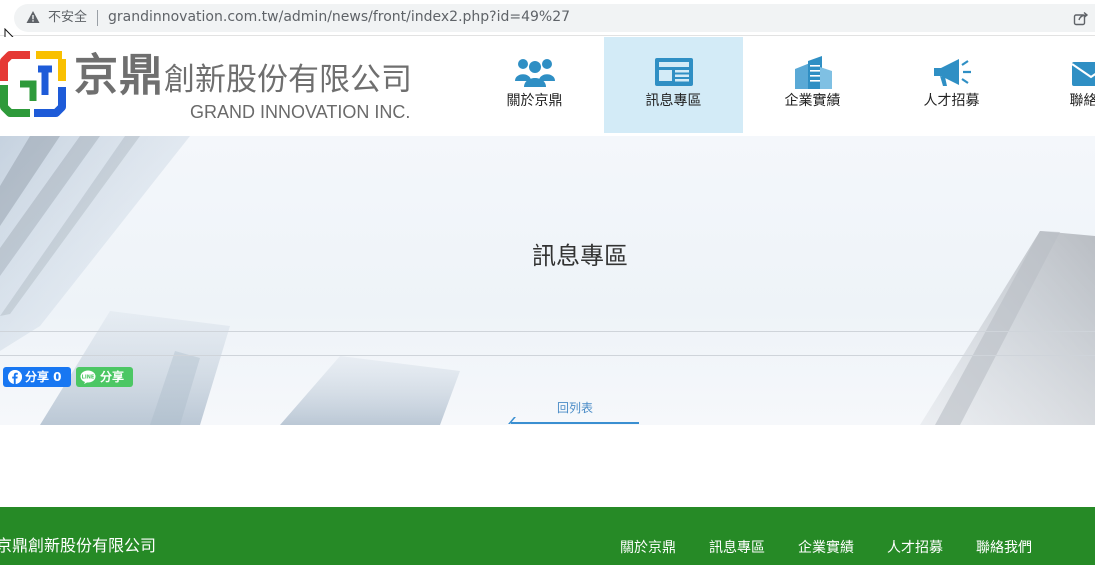  I want to click on footer-link-careers: 人才招募, so click(915, 548).